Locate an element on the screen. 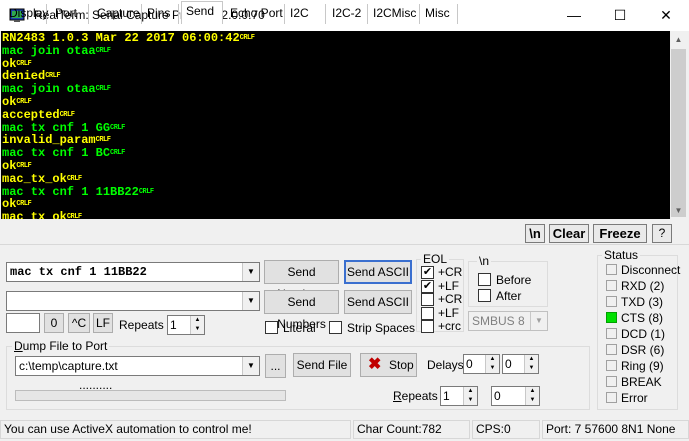 The height and width of the screenshot is (441, 689). smbus-select: SMBUS 8 ▼ is located at coordinates (508, 321).